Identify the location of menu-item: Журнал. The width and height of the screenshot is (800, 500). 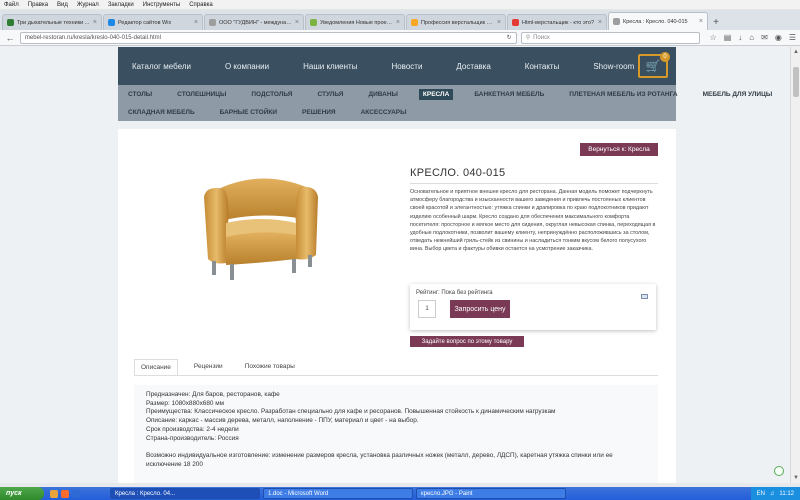
(88, 5).